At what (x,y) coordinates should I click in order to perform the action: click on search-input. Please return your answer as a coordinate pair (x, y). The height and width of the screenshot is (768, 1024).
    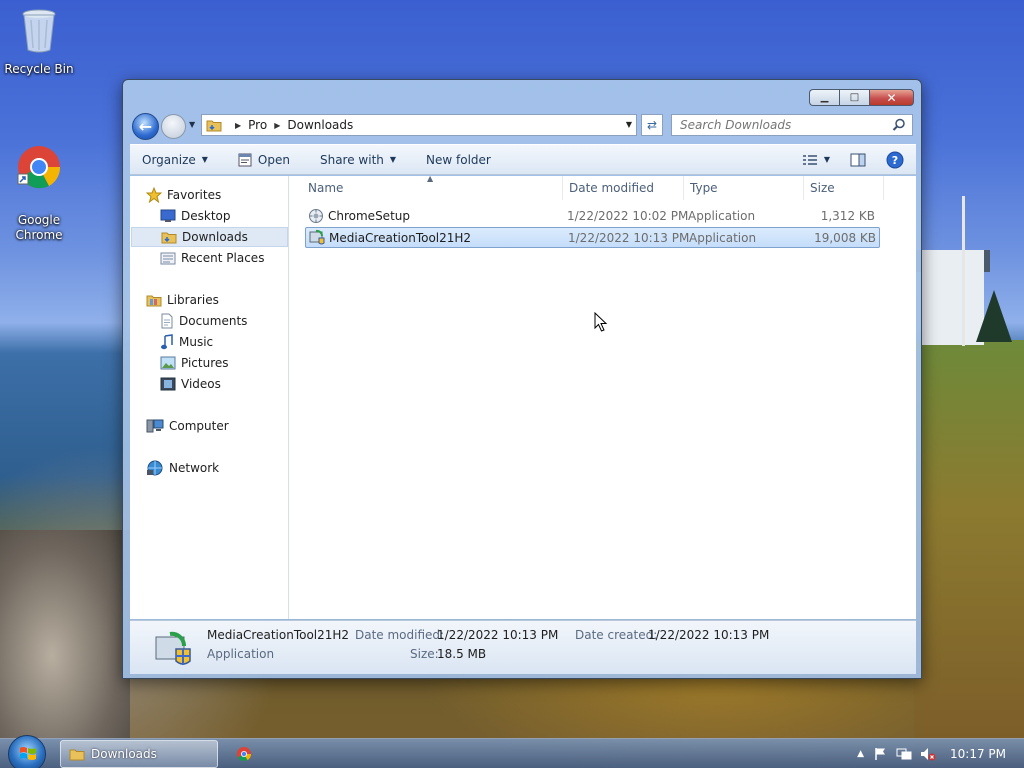
    Looking at the image, I should click on (782, 125).